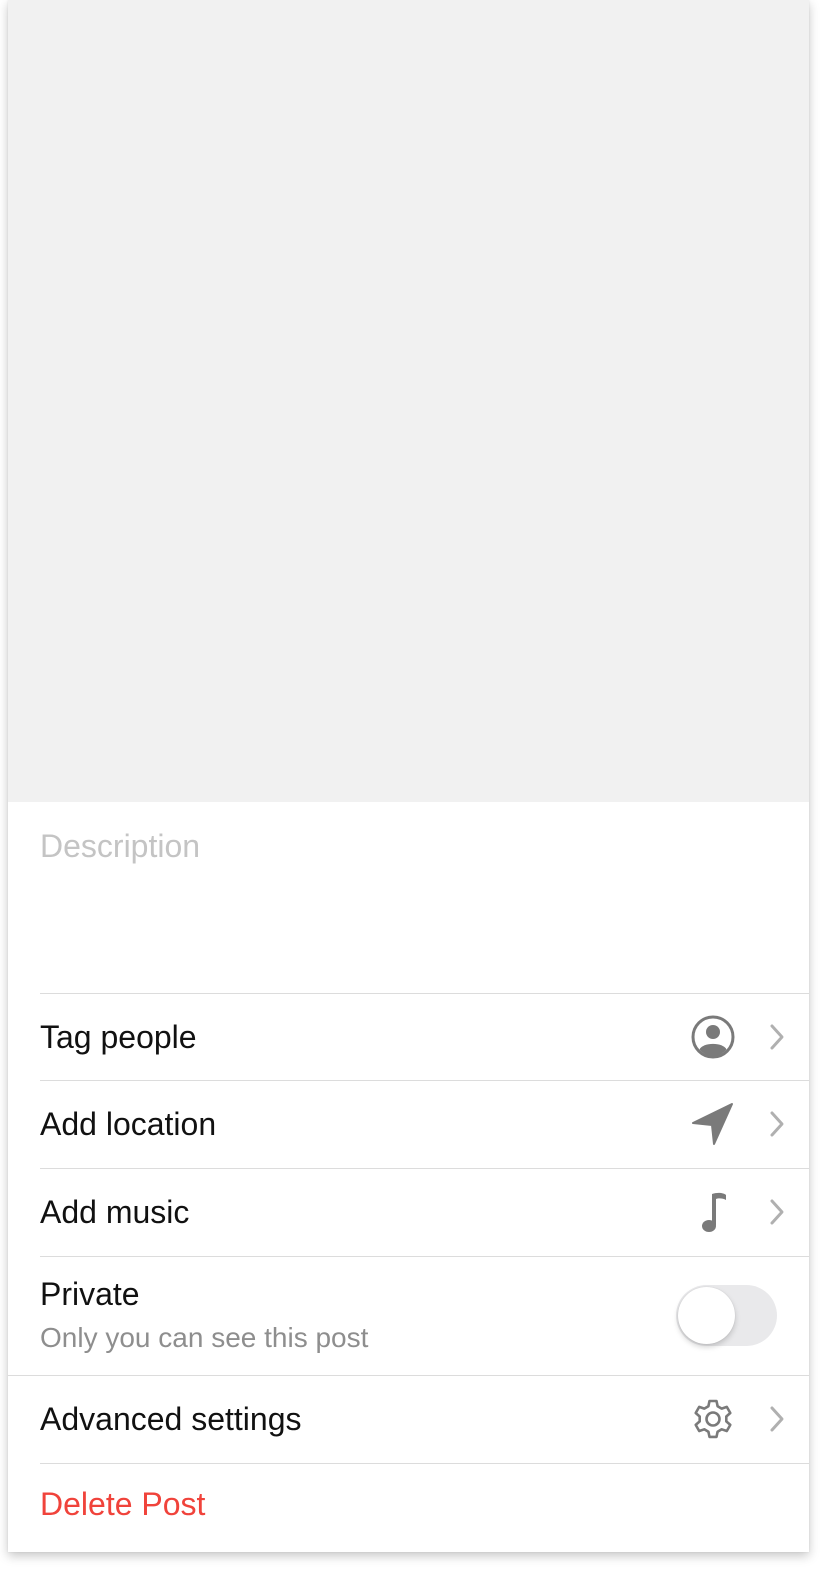 This screenshot has height=1573, width=820. I want to click on person-circle-icon, so click(713, 1037).